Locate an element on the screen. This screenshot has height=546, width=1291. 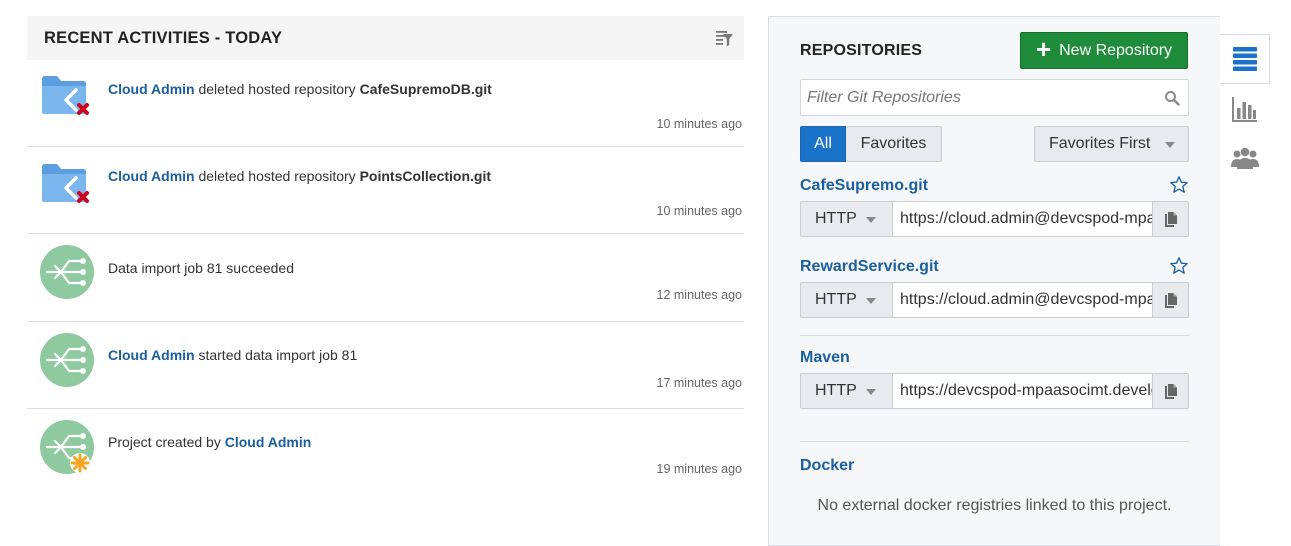
new-repository-label: New Repository is located at coordinates (1116, 50).